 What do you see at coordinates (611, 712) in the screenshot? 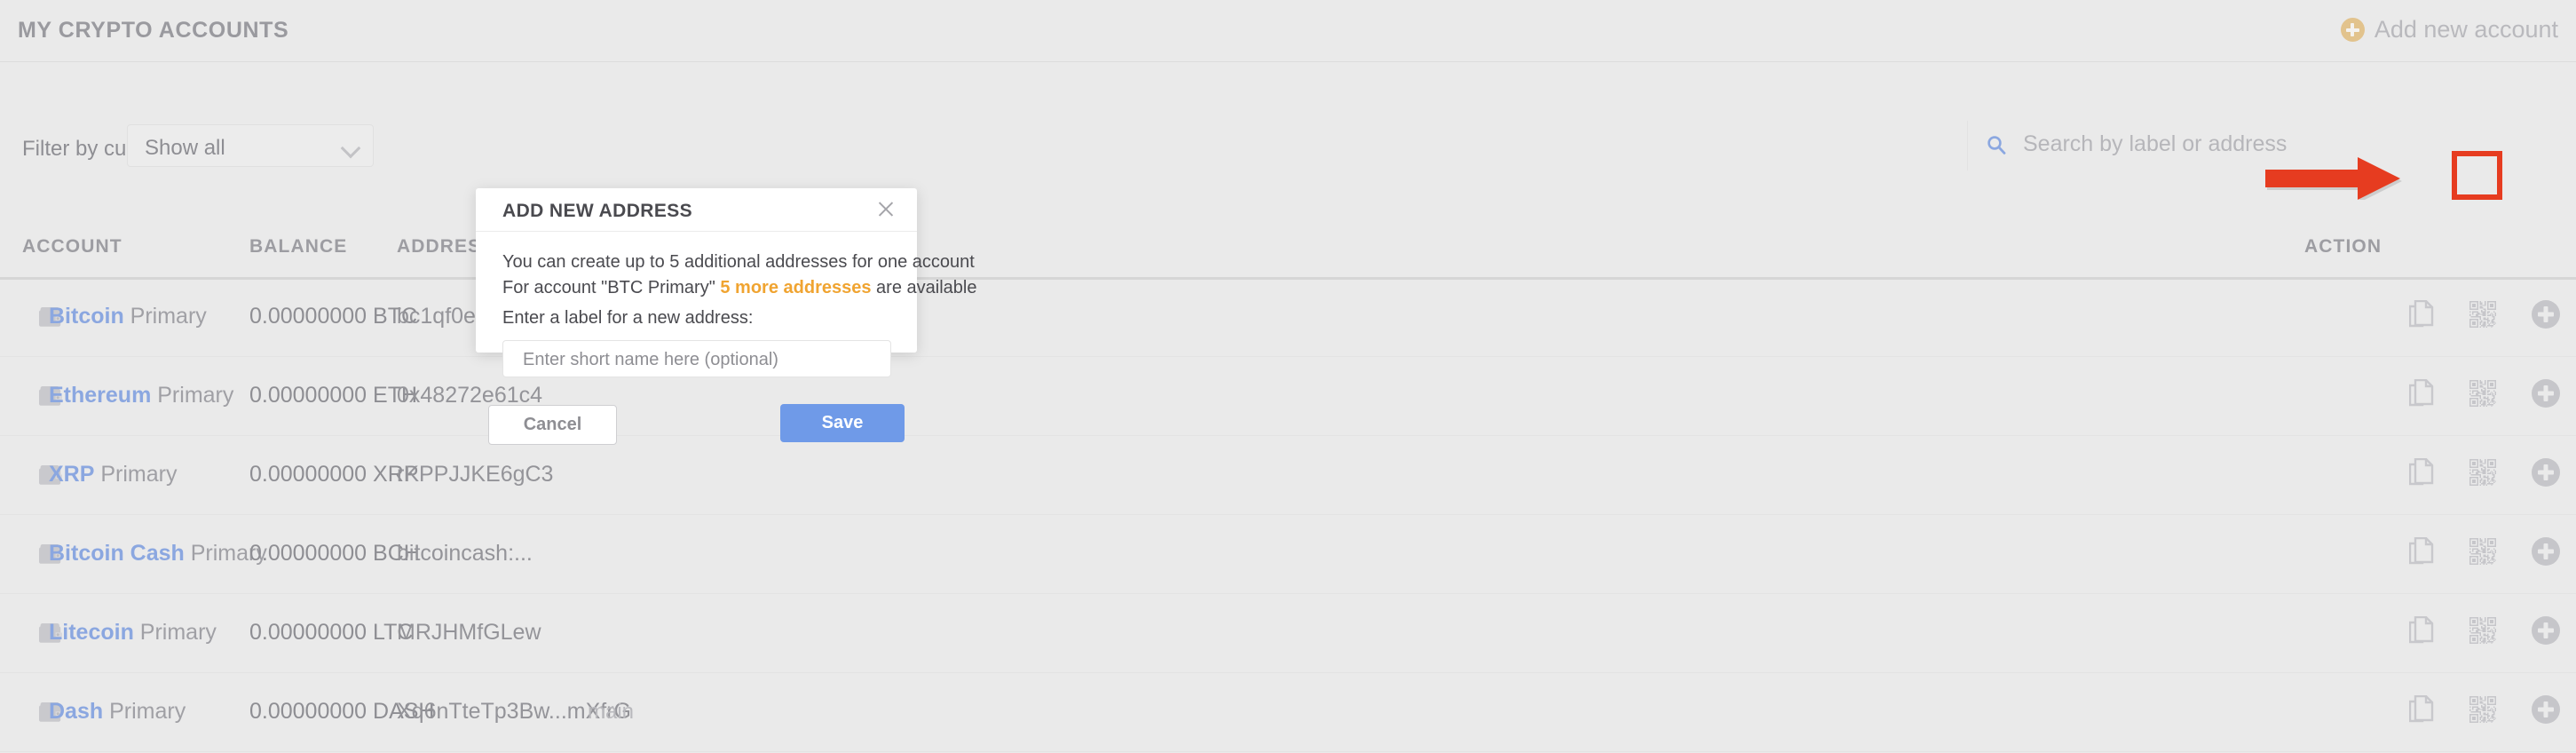
I see `address-tag: main` at bounding box center [611, 712].